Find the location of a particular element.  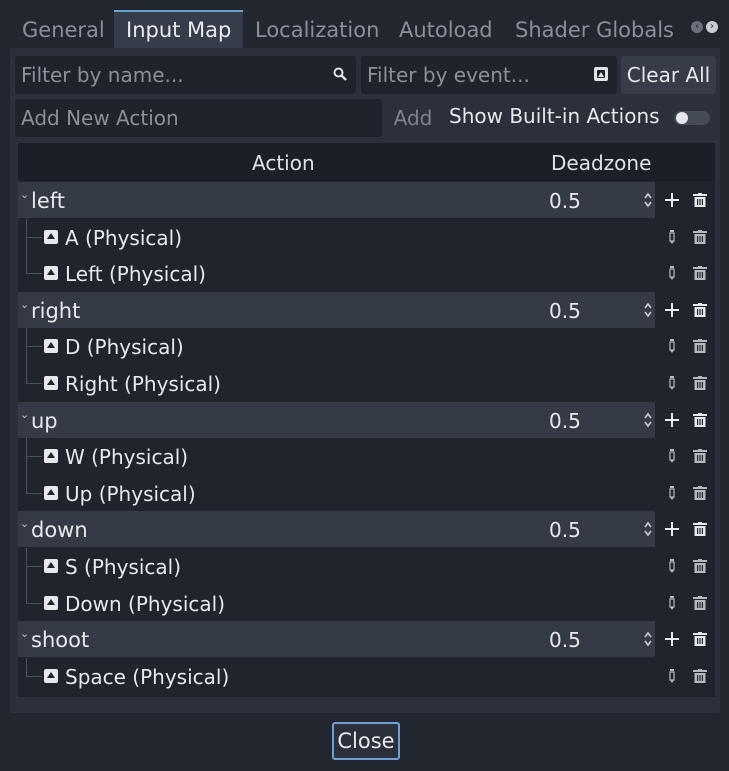

add-new-action-field is located at coordinates (198, 118).